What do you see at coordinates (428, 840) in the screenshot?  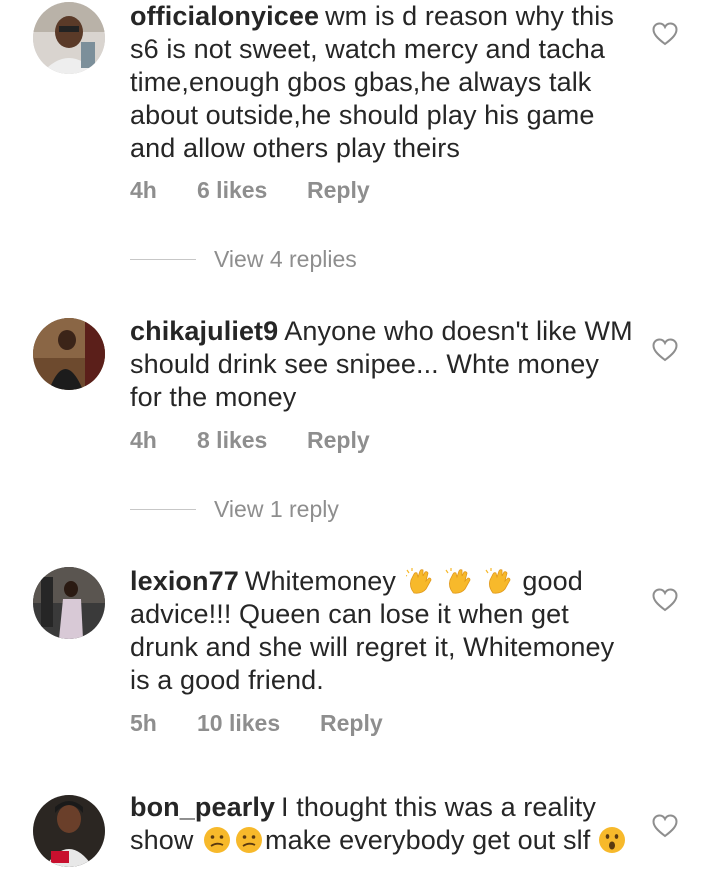 I see `comment-body-end: make everybody get out slf` at bounding box center [428, 840].